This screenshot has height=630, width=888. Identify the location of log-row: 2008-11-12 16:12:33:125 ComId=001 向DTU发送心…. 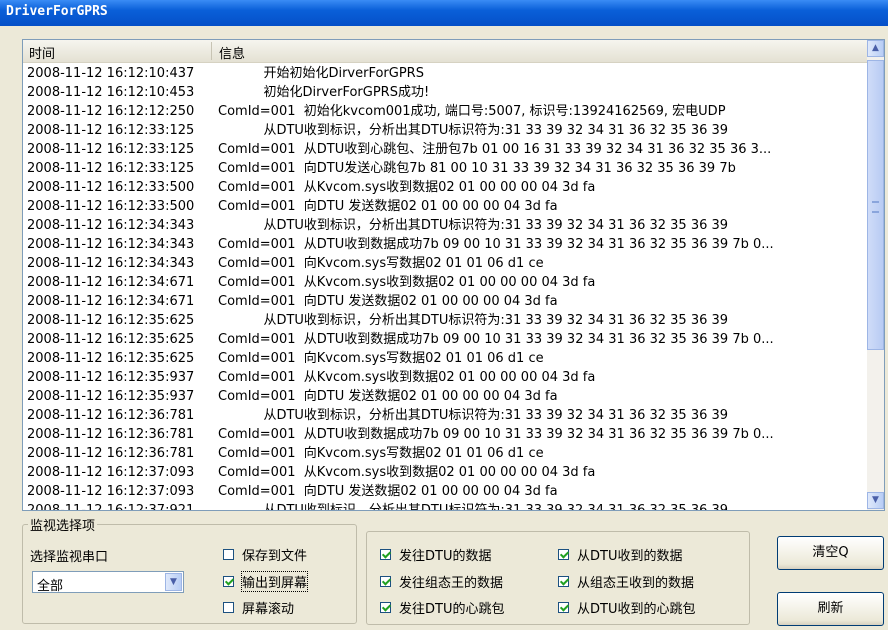
(444, 168).